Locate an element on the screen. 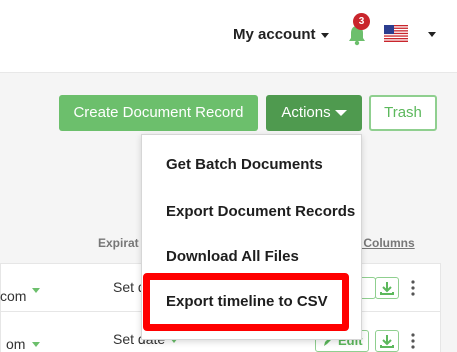 The image size is (457, 352). highlight-box is located at coordinates (246, 302).